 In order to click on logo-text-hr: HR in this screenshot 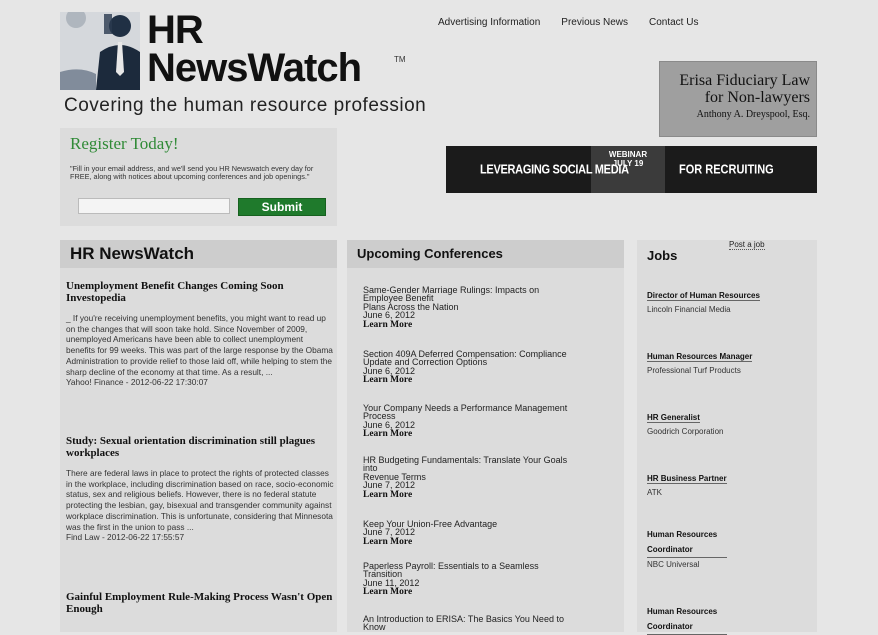, I will do `click(175, 30)`.